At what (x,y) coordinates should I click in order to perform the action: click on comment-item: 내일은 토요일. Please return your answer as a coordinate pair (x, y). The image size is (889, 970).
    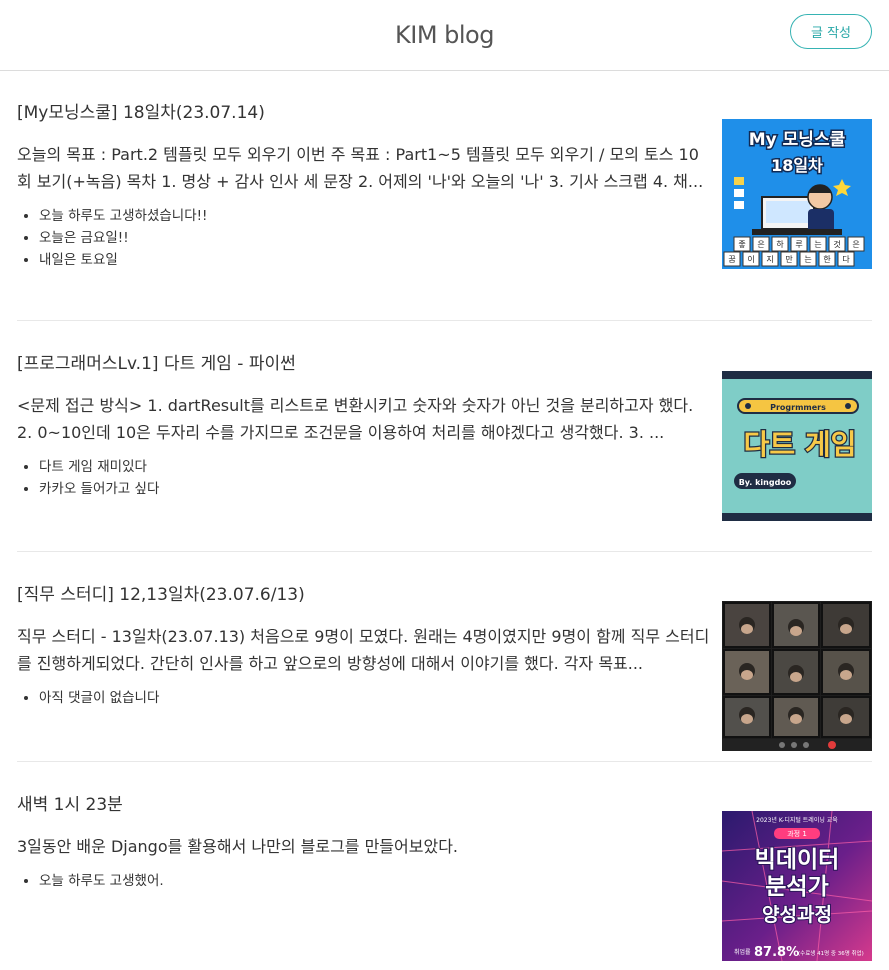
    Looking at the image, I should click on (375, 260).